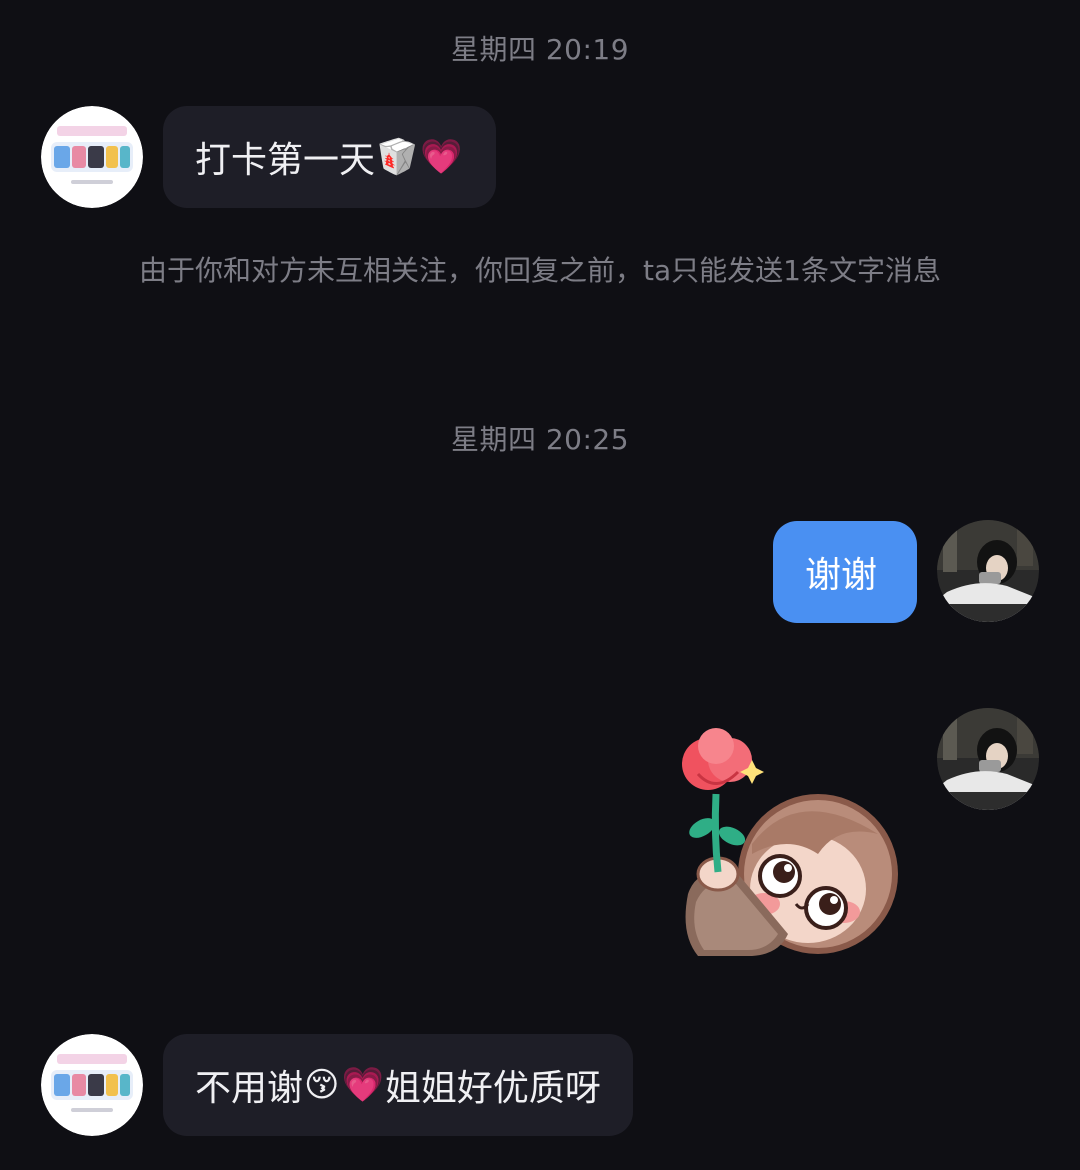 The image size is (1080, 1170). What do you see at coordinates (841, 575) in the screenshot?
I see `message-text: 谢谢` at bounding box center [841, 575].